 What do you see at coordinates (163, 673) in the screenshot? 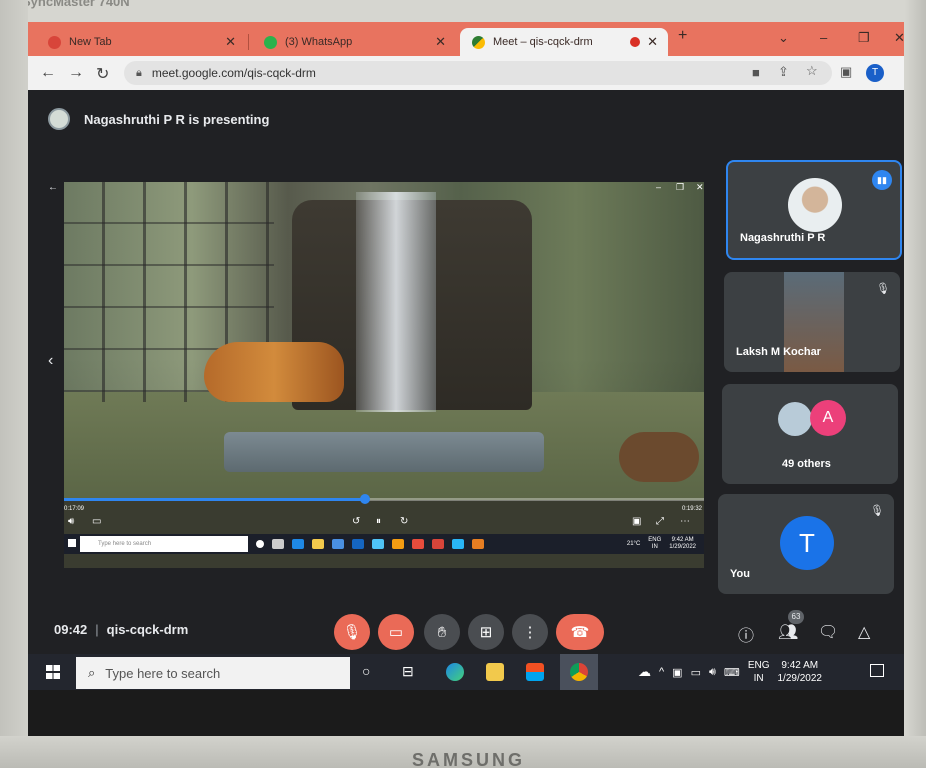
I see `search-placeholder: Type here to search` at bounding box center [163, 673].